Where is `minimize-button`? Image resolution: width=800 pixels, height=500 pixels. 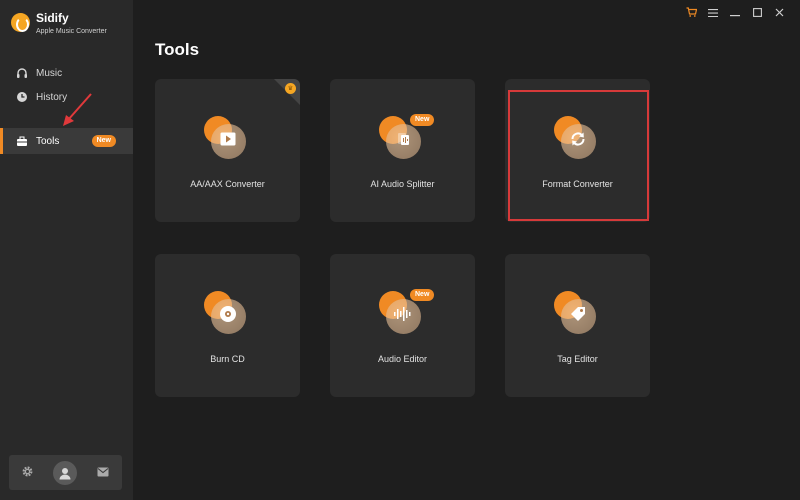 minimize-button is located at coordinates (735, 13).